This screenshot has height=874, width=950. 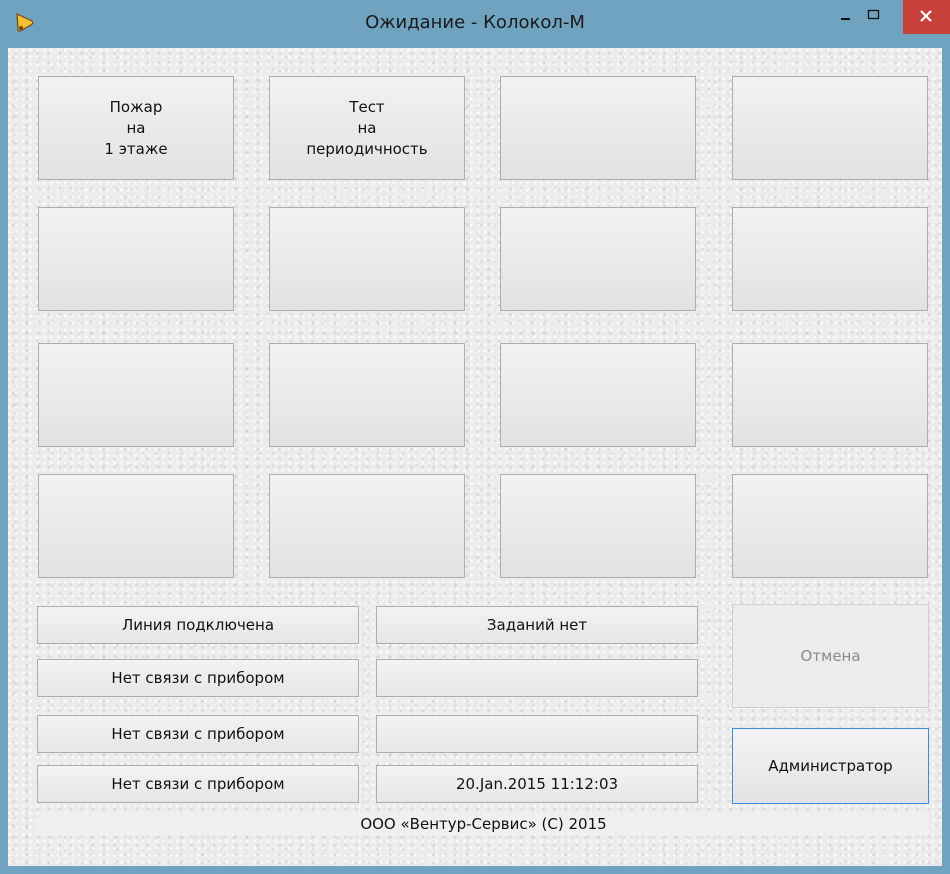 What do you see at coordinates (483, 824) in the screenshot?
I see `copyright-footer: ООО «Вентур-Сервис» (С) 2015` at bounding box center [483, 824].